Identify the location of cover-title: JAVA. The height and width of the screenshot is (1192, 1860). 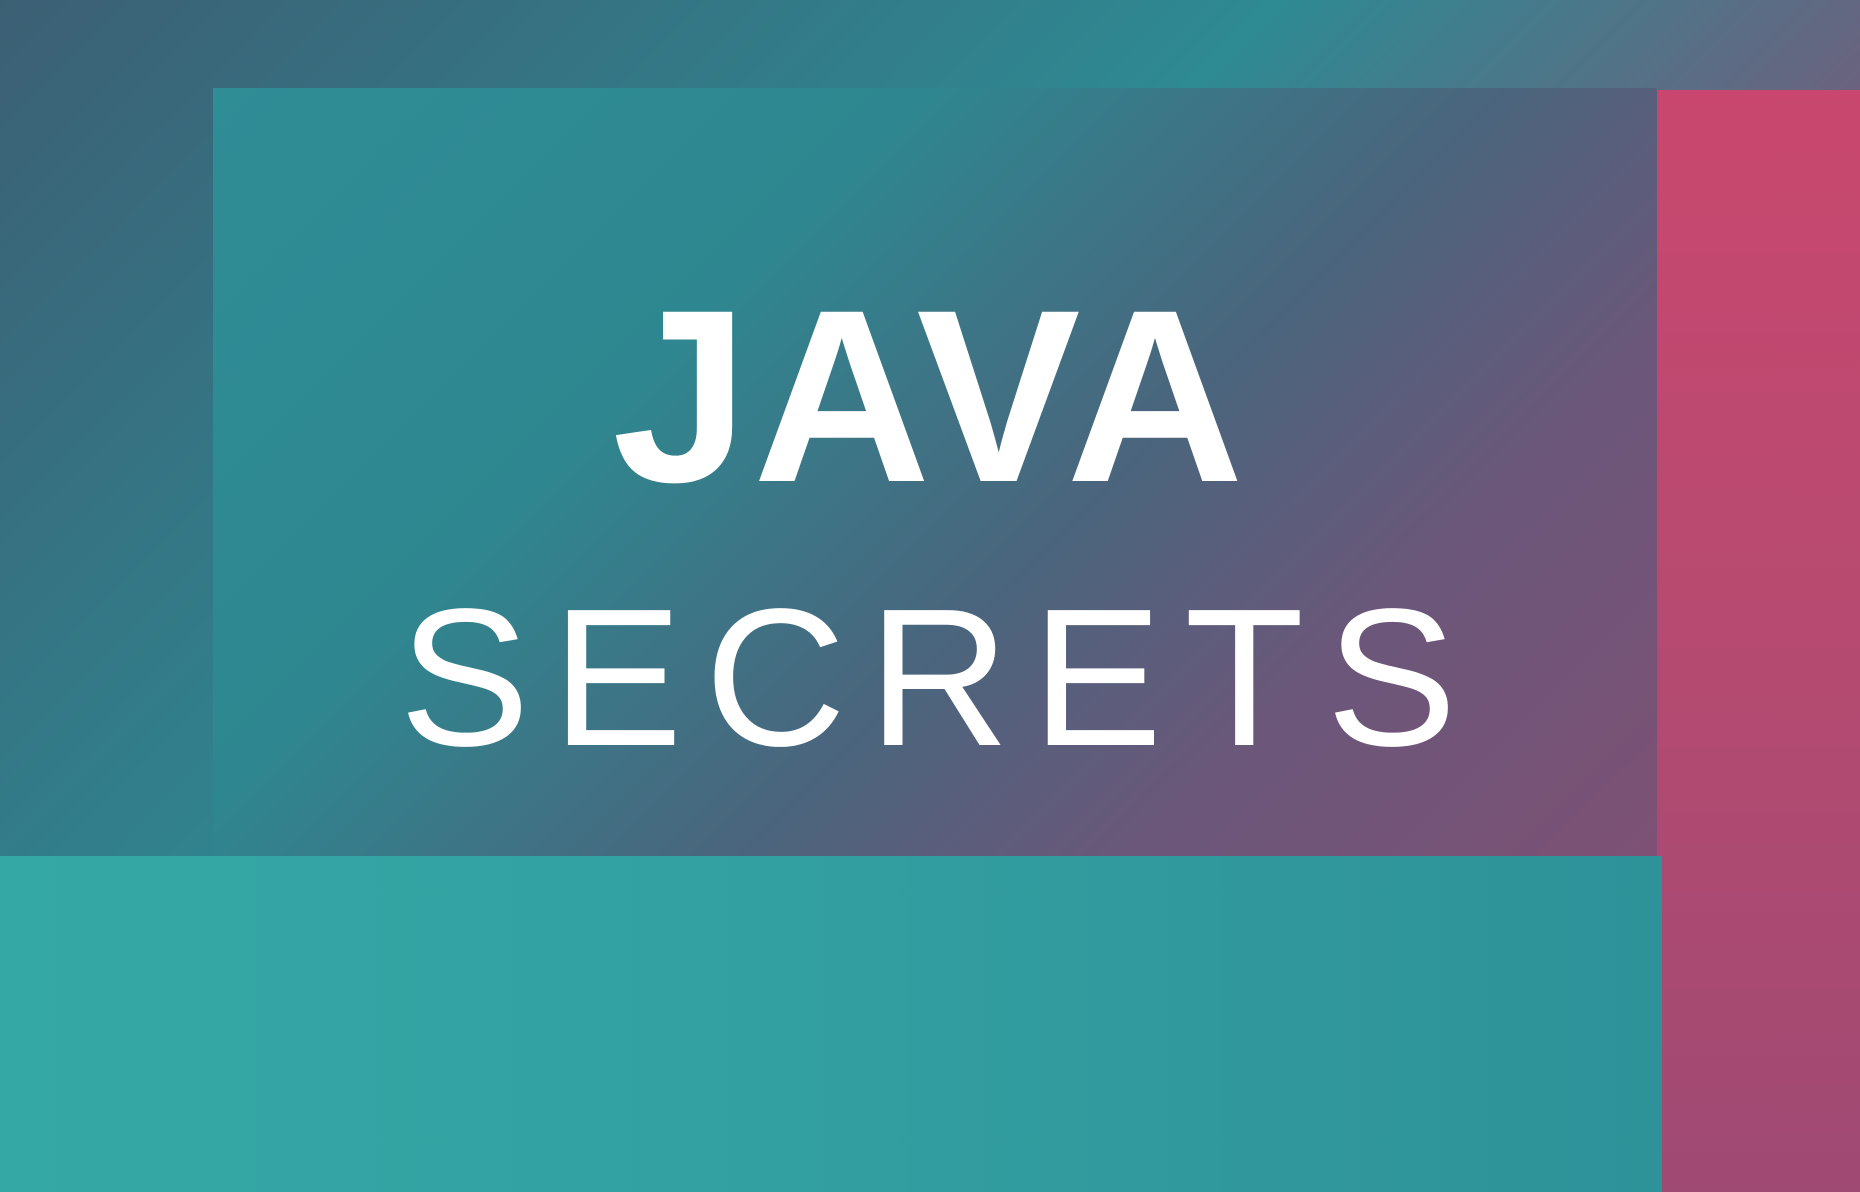
(930, 396).